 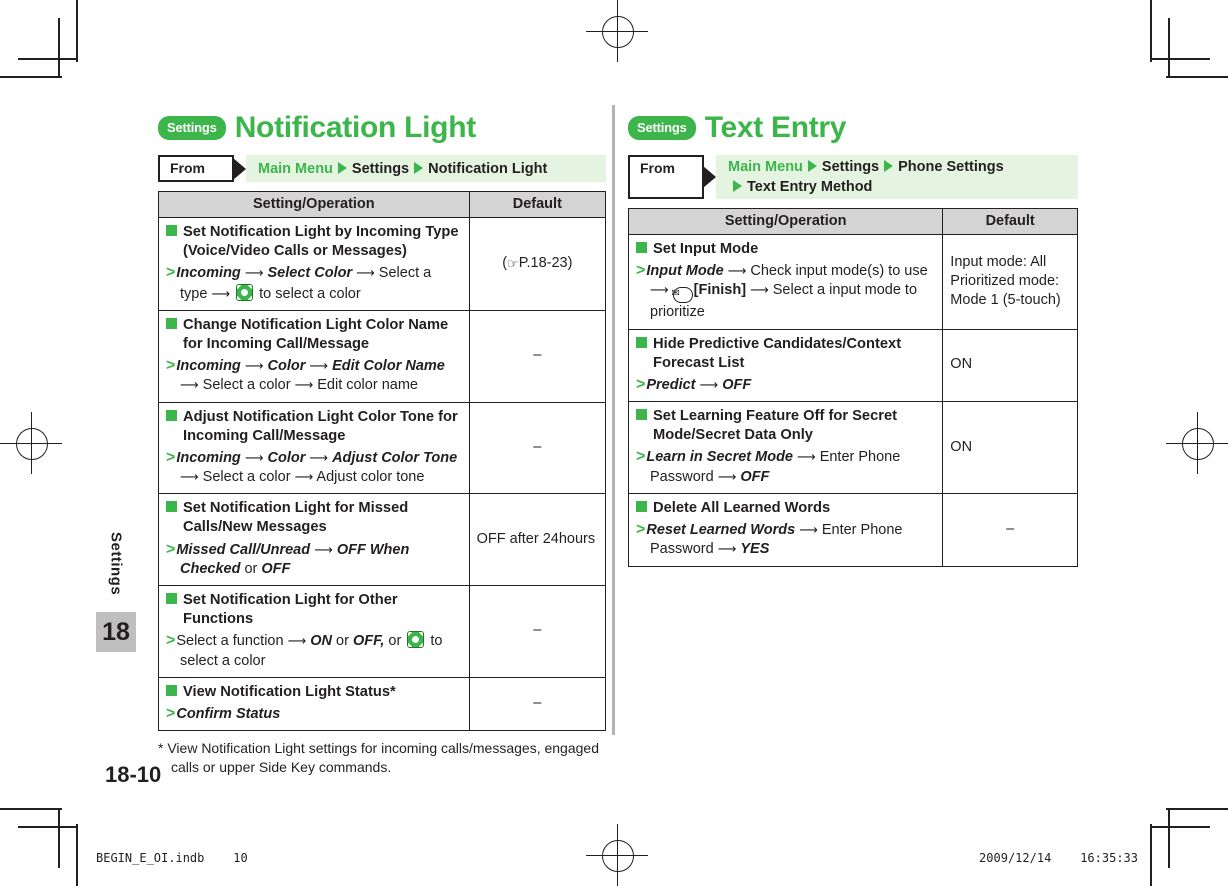 I want to click on left-from-bar: From Main Menu Settings Notification Light, so click(x=382, y=168).